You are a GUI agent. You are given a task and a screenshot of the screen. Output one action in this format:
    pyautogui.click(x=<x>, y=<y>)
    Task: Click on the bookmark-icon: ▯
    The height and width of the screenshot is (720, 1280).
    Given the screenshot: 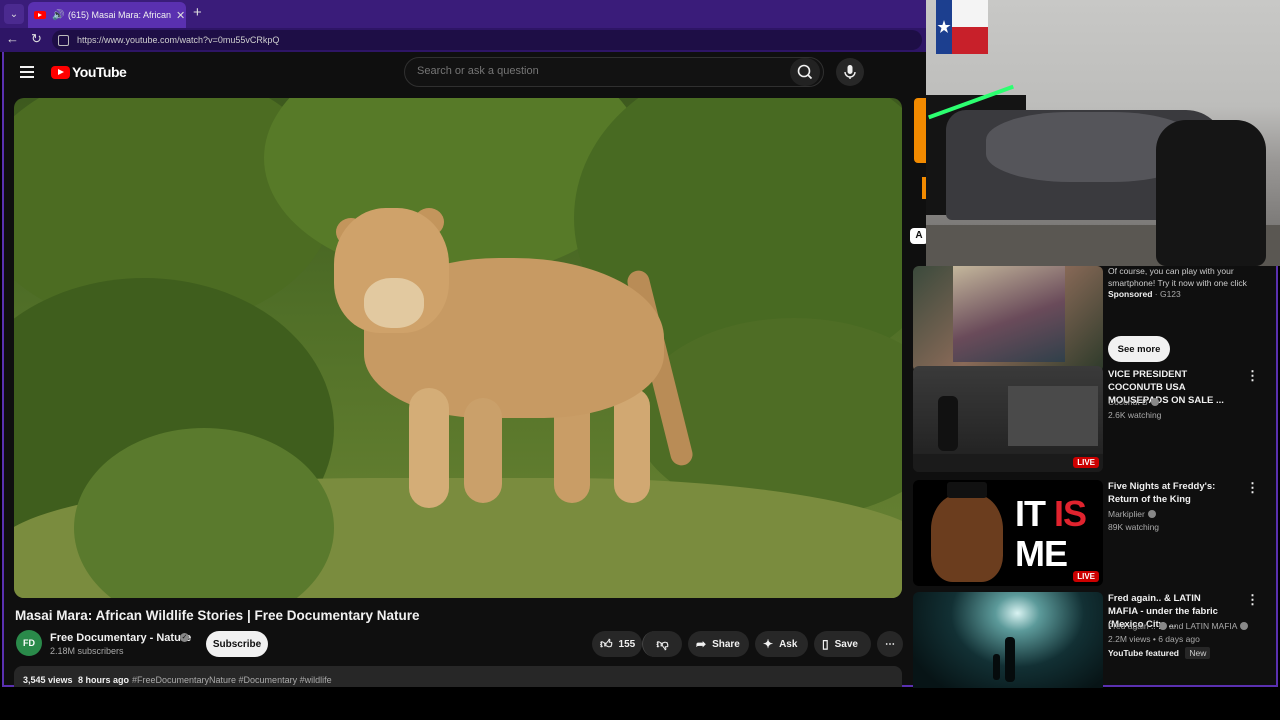 What is the action you would take?
    pyautogui.click(x=825, y=644)
    